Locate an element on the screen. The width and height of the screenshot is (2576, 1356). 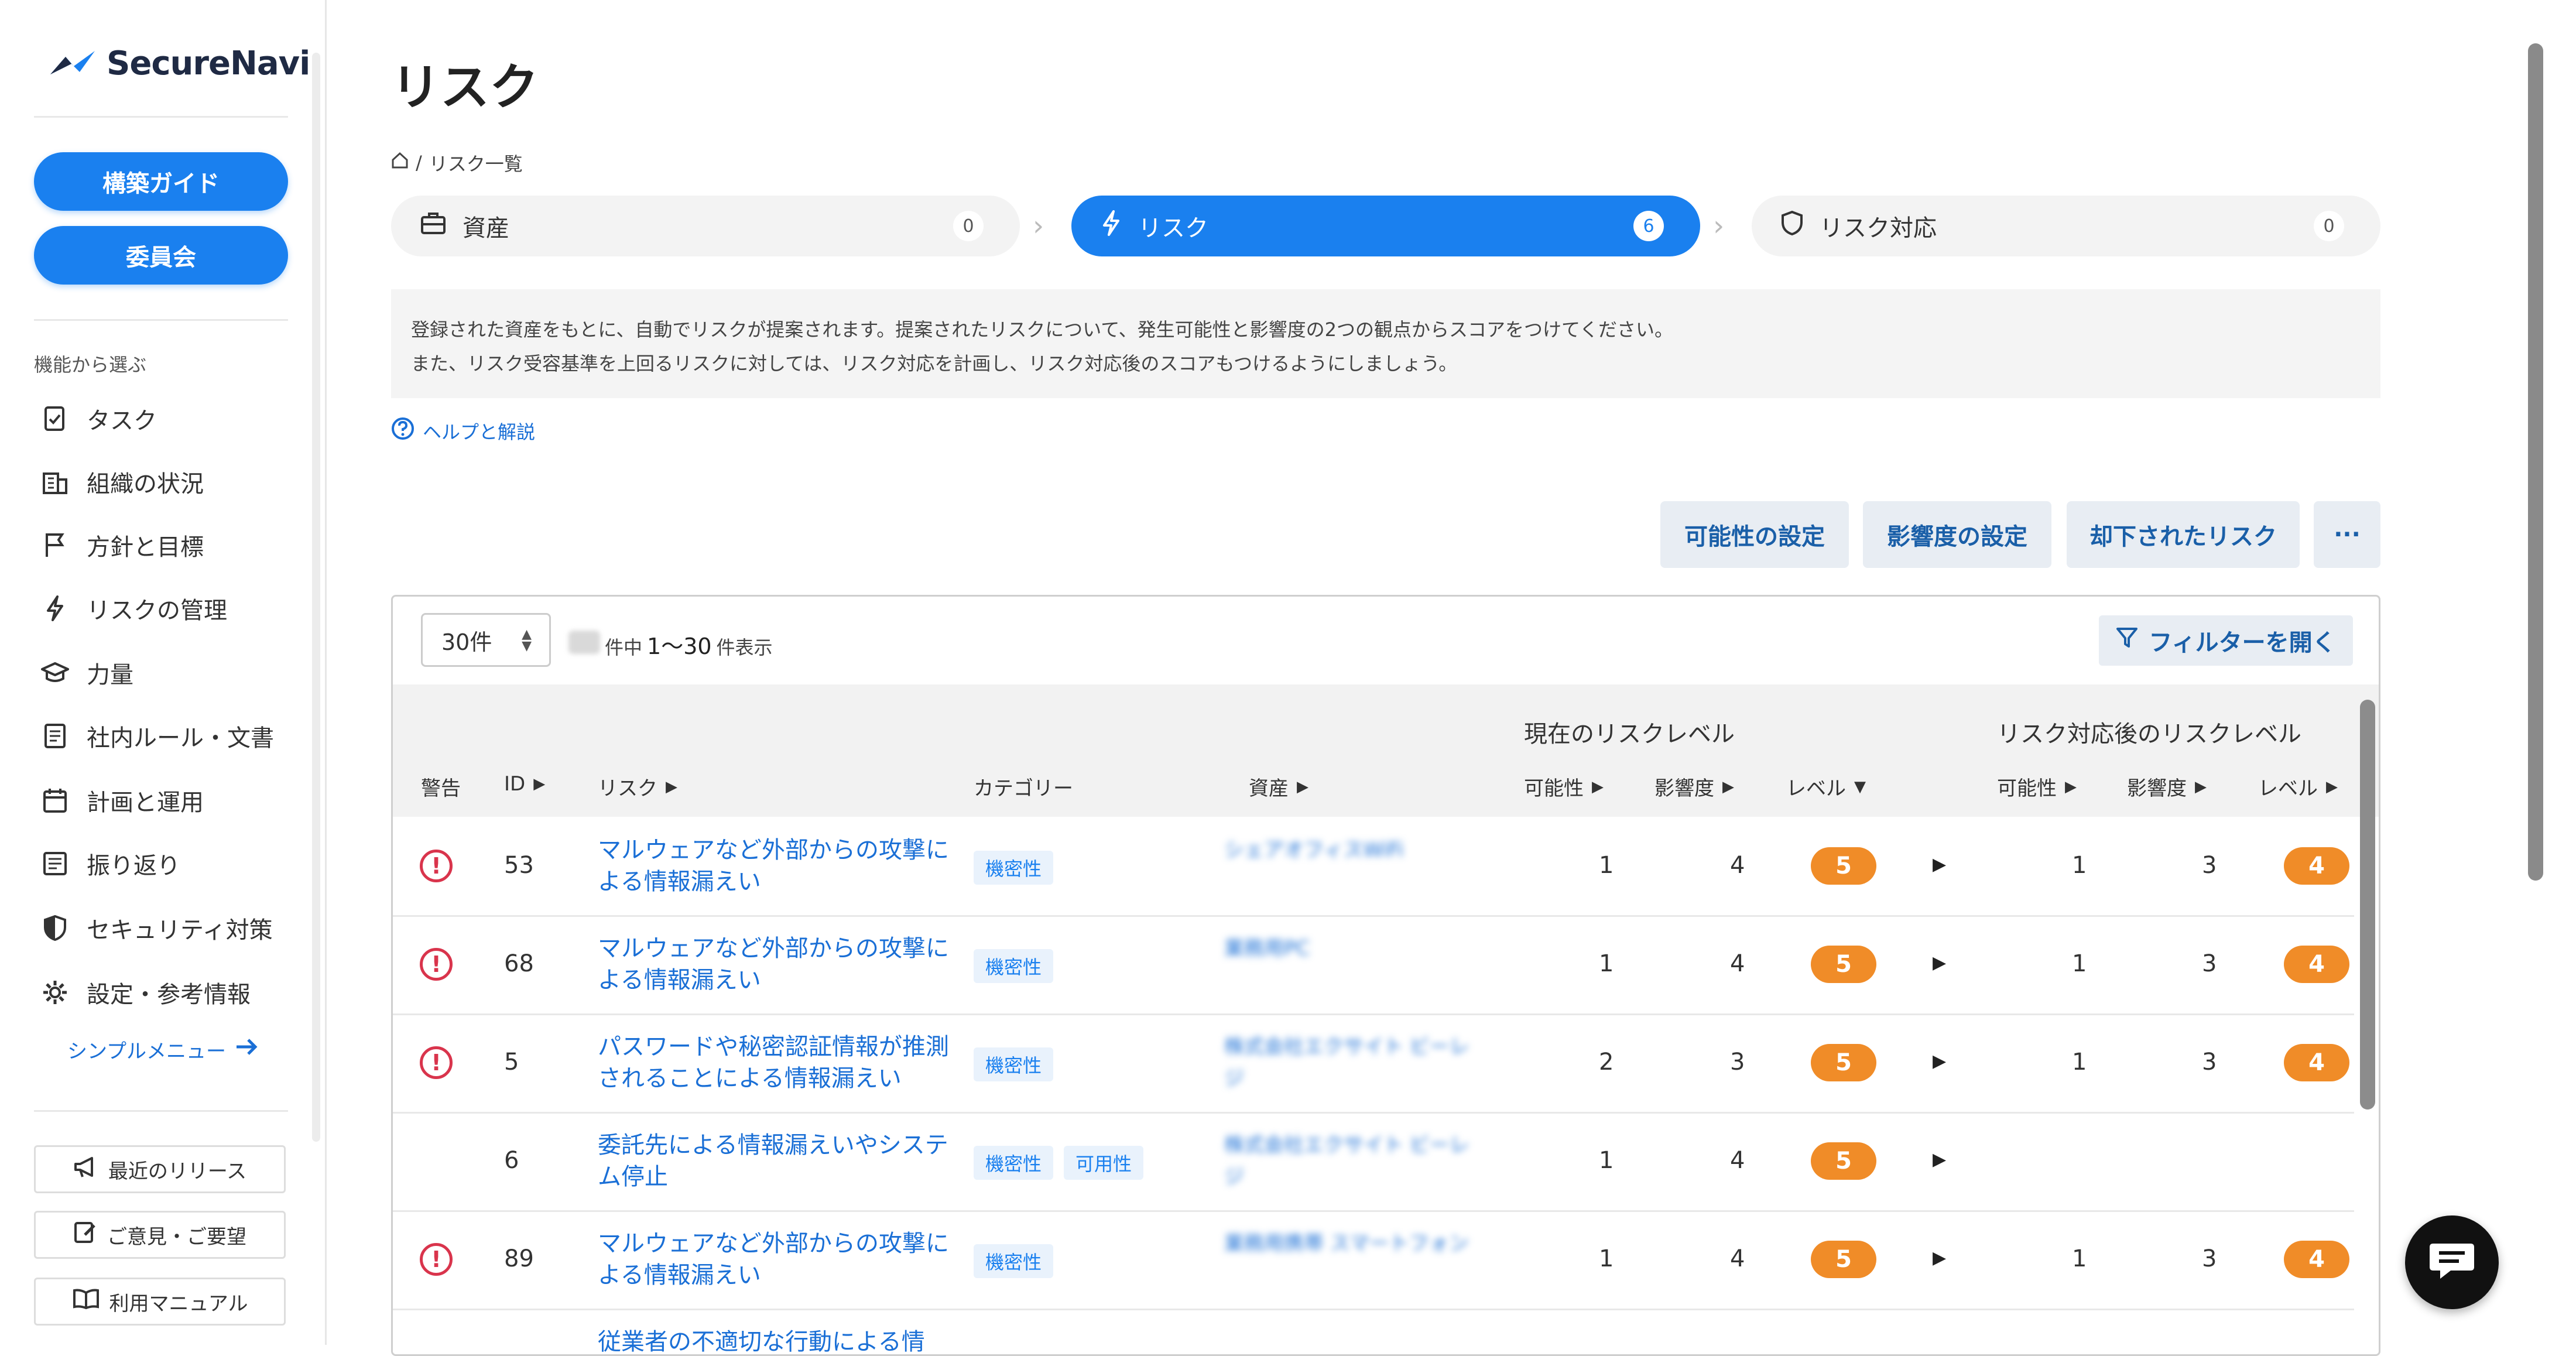
sidebar-item-security: セキュリティ対策 is located at coordinates (157, 928).